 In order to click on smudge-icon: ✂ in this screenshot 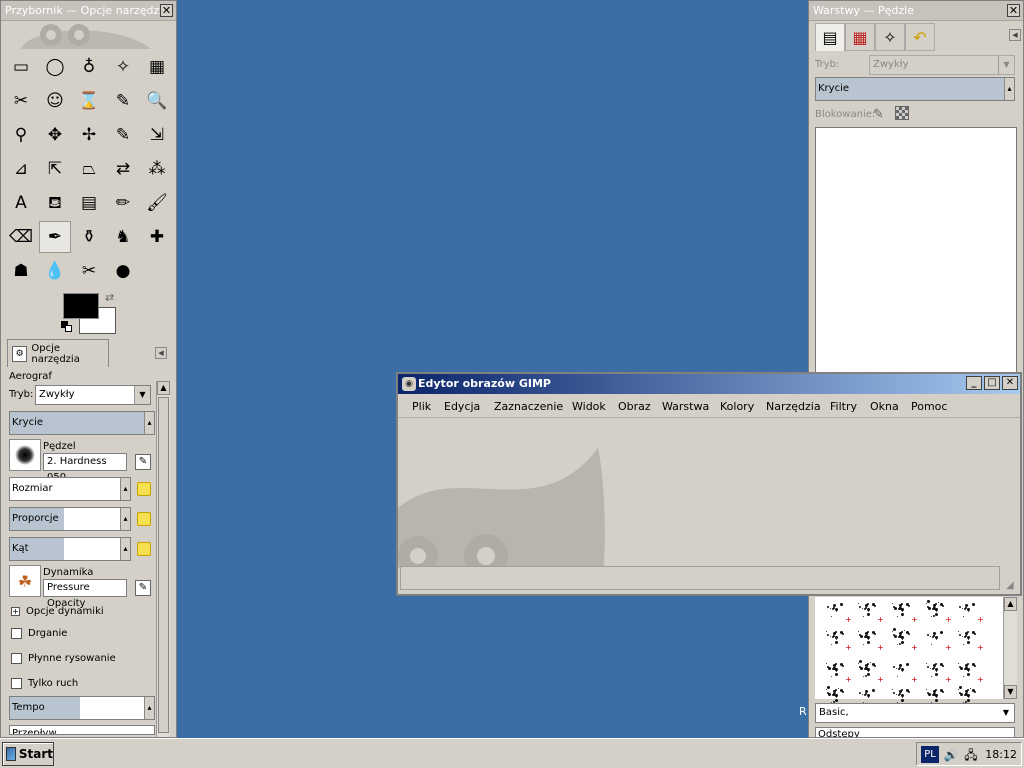, I will do `click(89, 271)`.